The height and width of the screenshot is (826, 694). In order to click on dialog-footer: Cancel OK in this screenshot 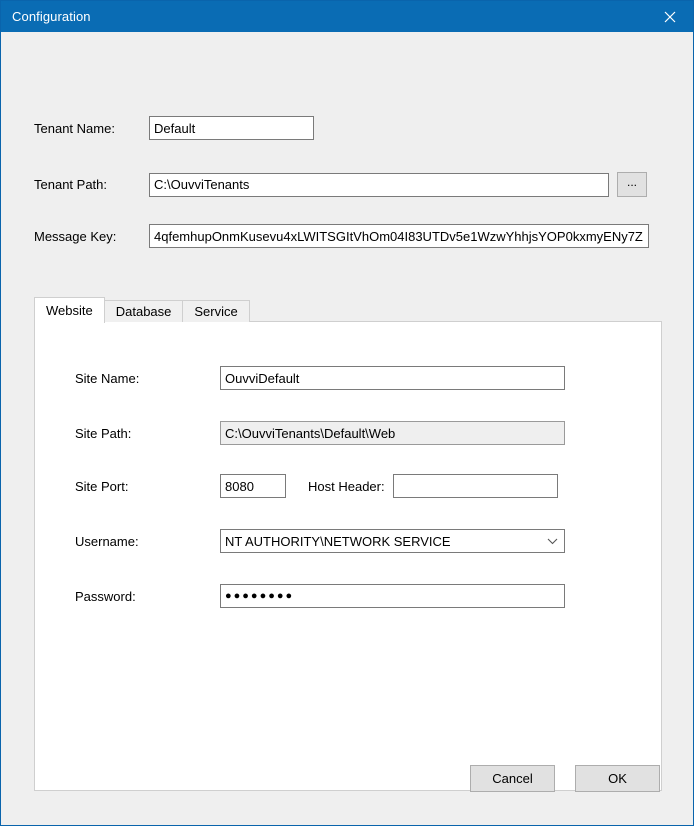, I will do `click(565, 778)`.